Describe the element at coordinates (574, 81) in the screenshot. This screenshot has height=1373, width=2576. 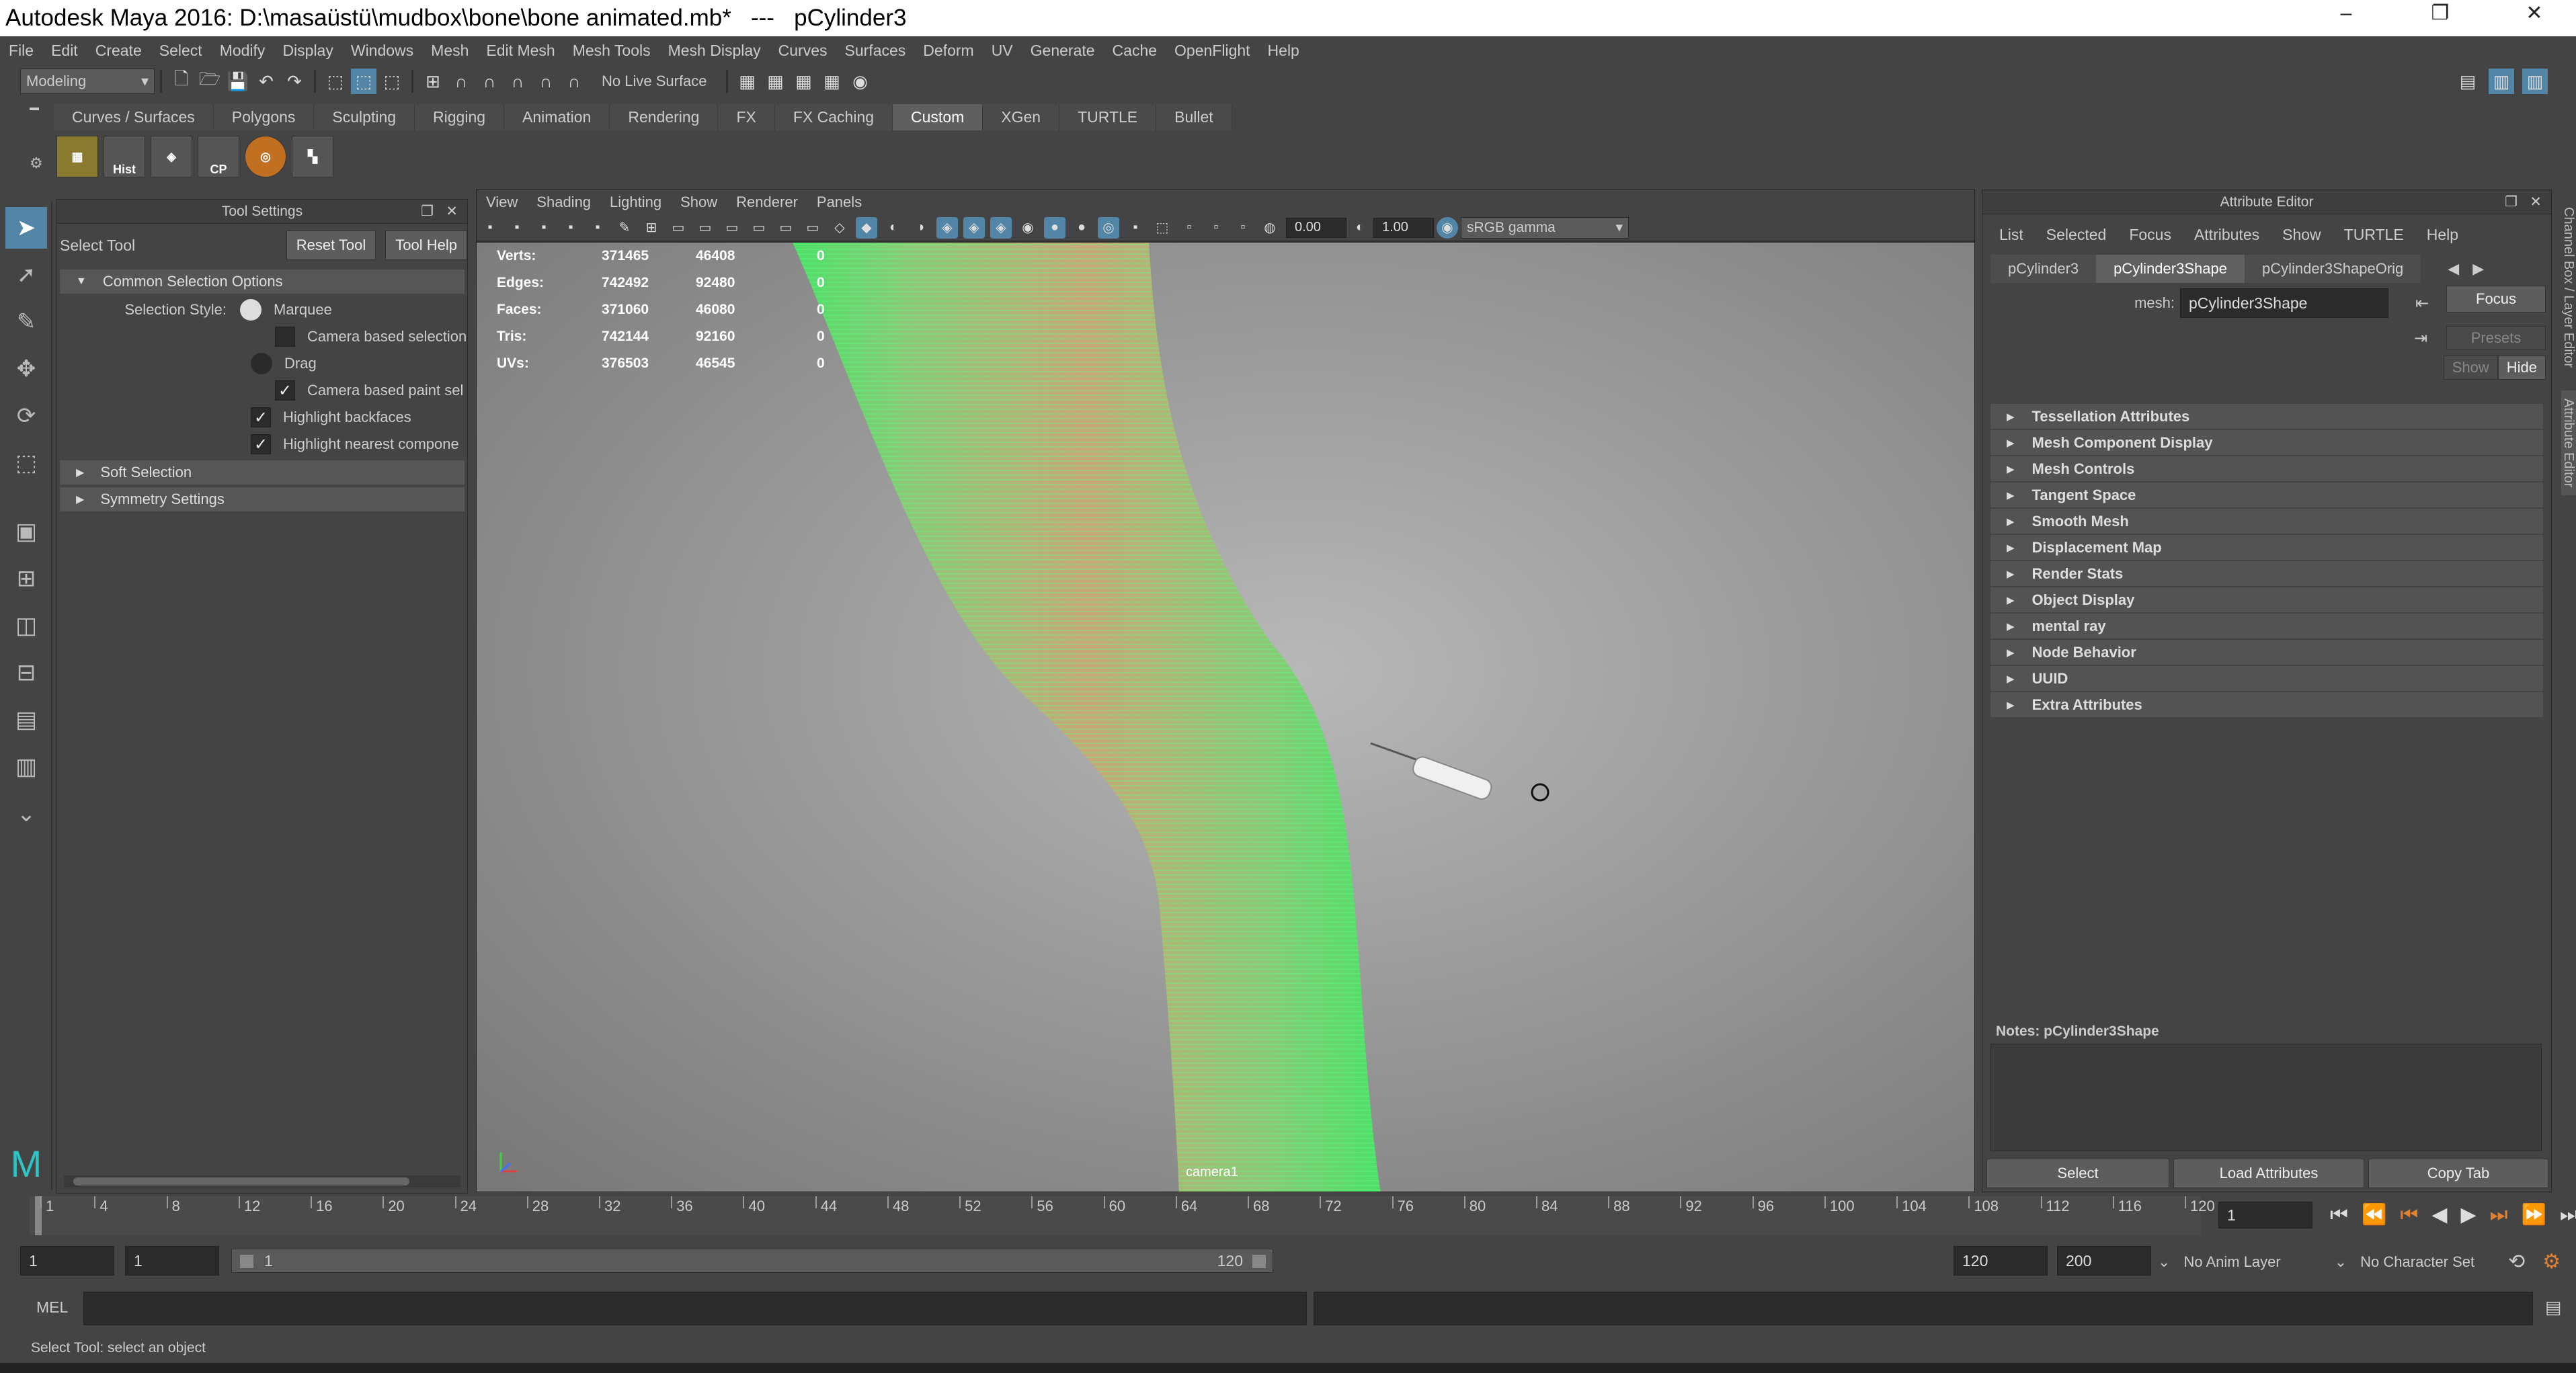
I see `snap-live-icon: ∩` at that location.